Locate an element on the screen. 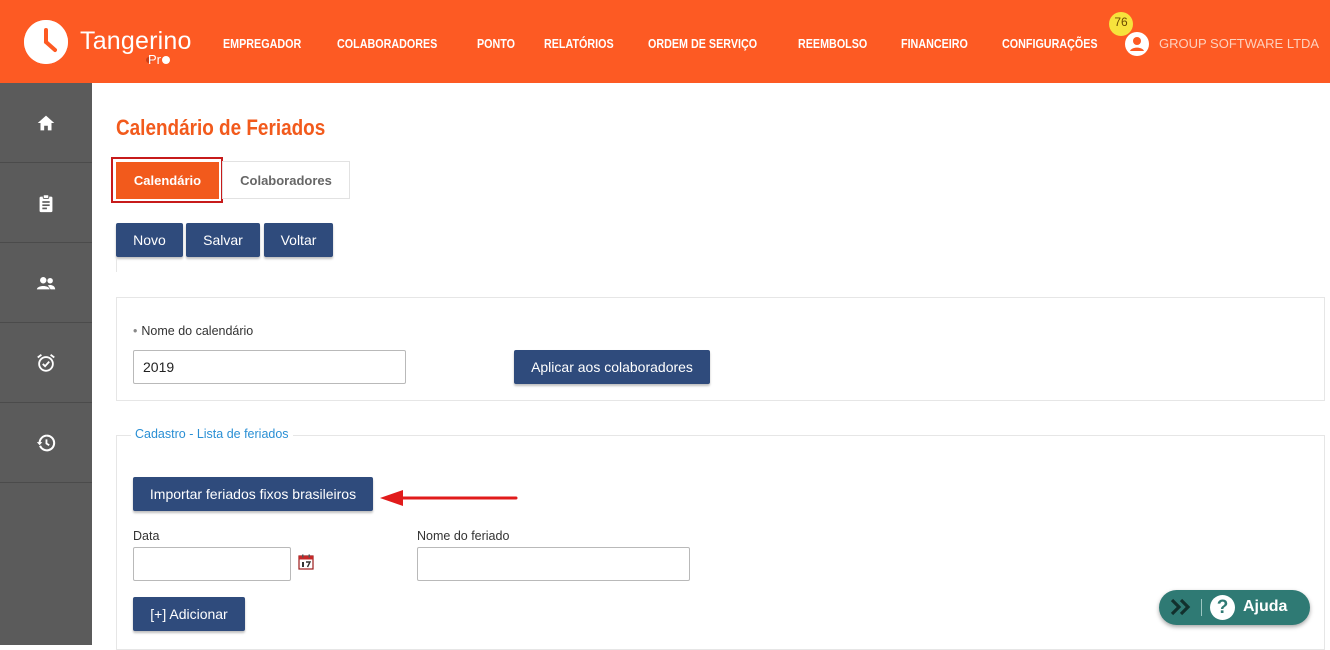  nav-financeiro: FINANCEIRO is located at coordinates (934, 44).